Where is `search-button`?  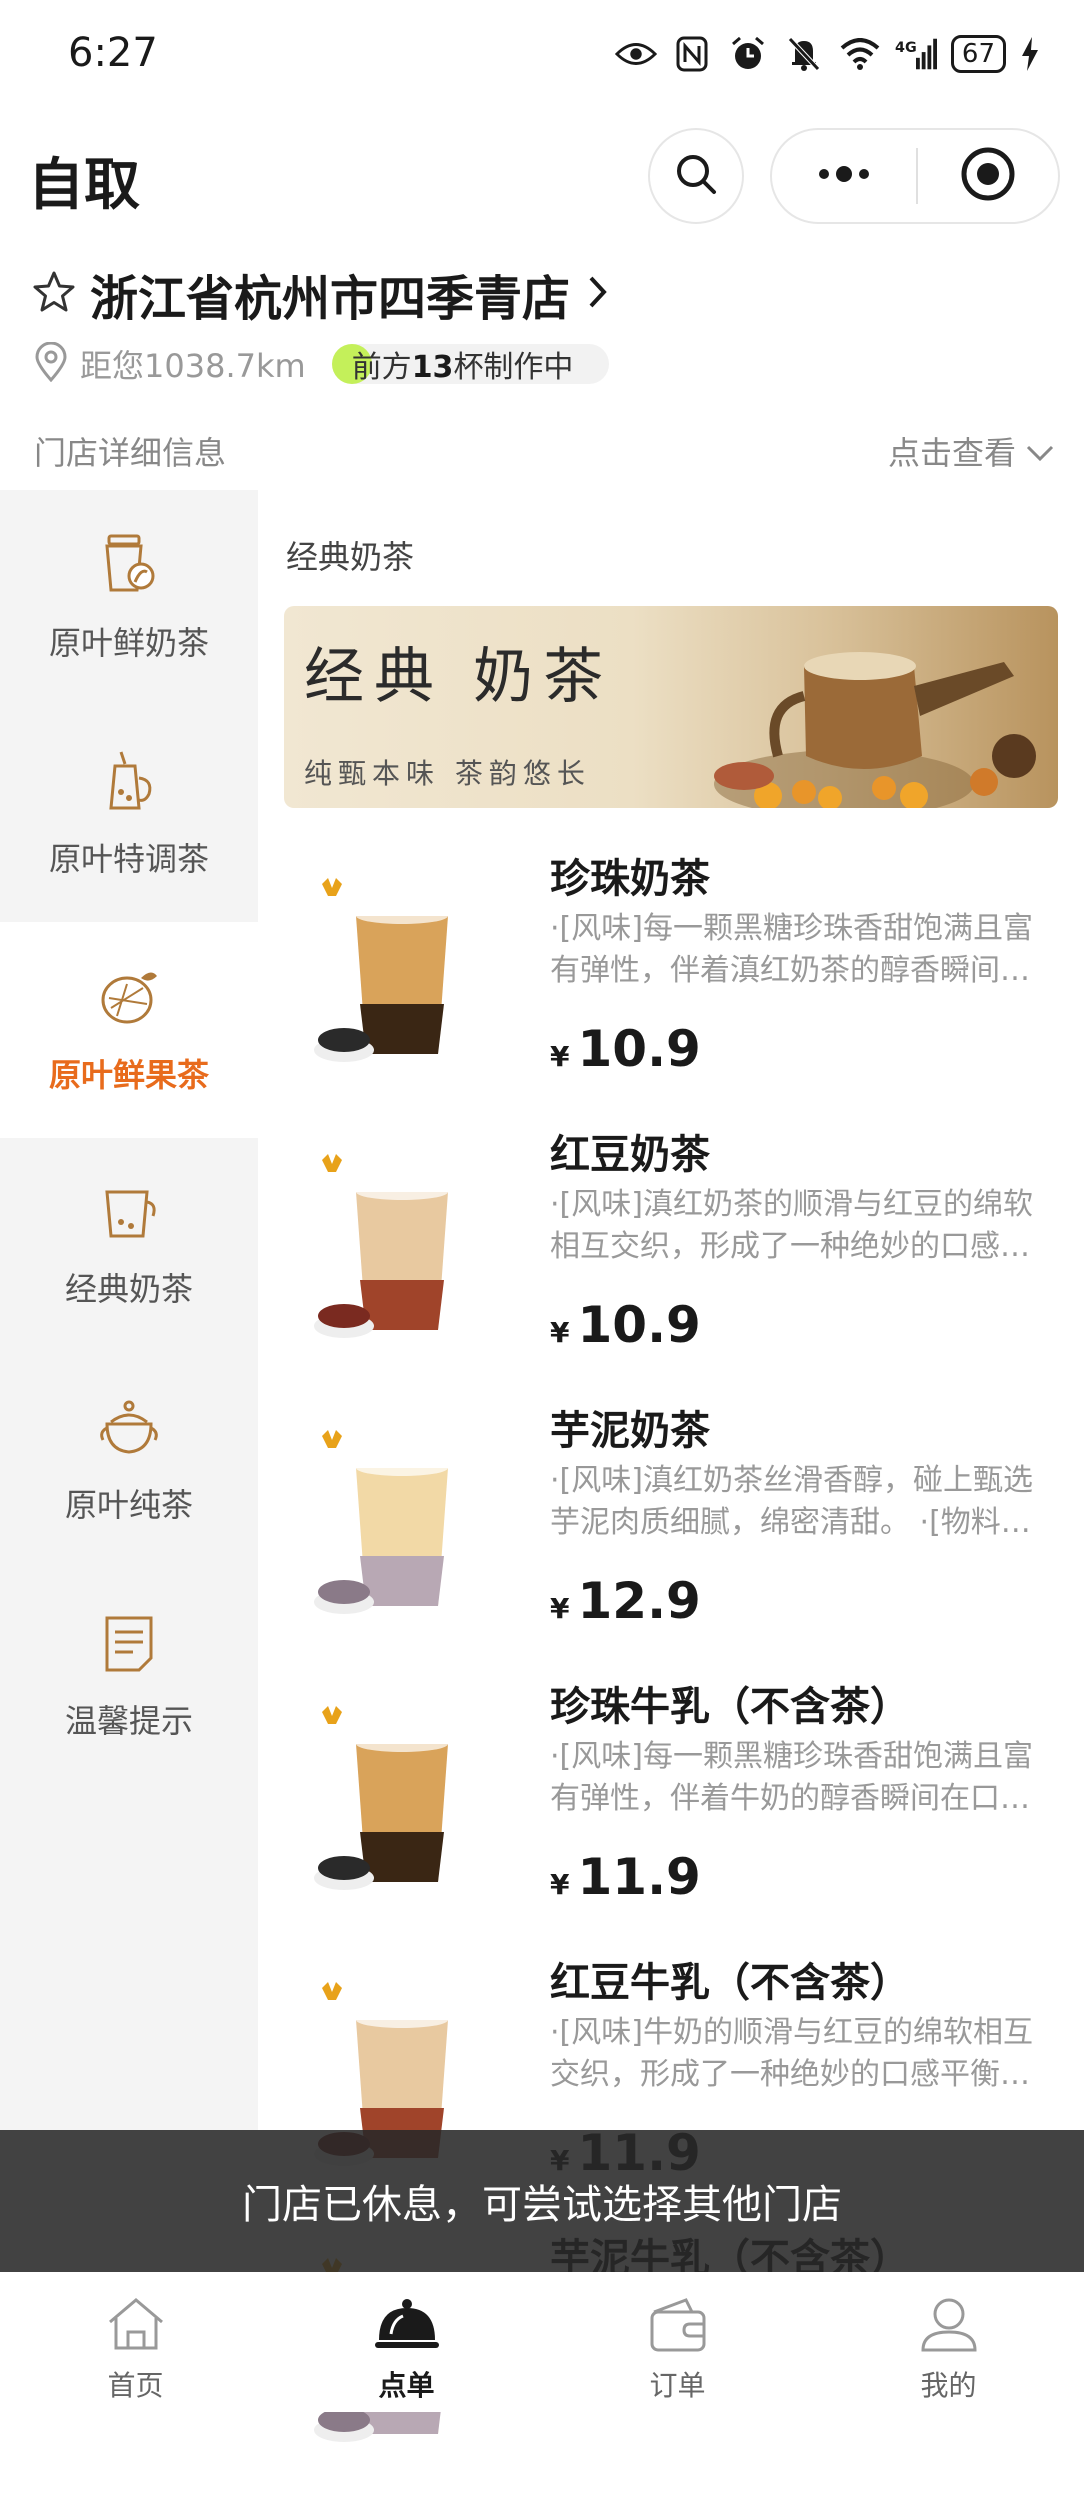 search-button is located at coordinates (696, 176).